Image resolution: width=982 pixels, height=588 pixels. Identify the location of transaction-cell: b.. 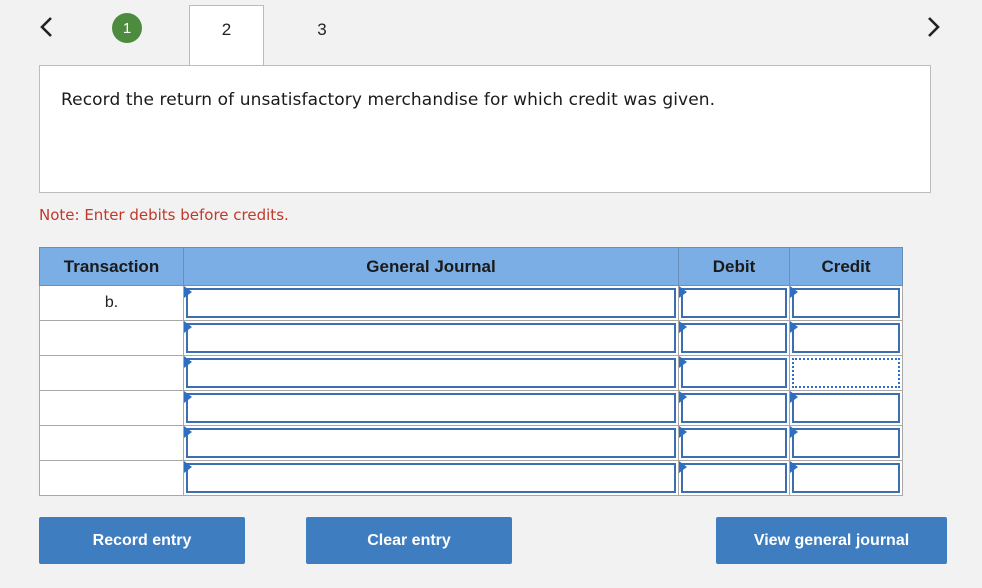
(111, 303).